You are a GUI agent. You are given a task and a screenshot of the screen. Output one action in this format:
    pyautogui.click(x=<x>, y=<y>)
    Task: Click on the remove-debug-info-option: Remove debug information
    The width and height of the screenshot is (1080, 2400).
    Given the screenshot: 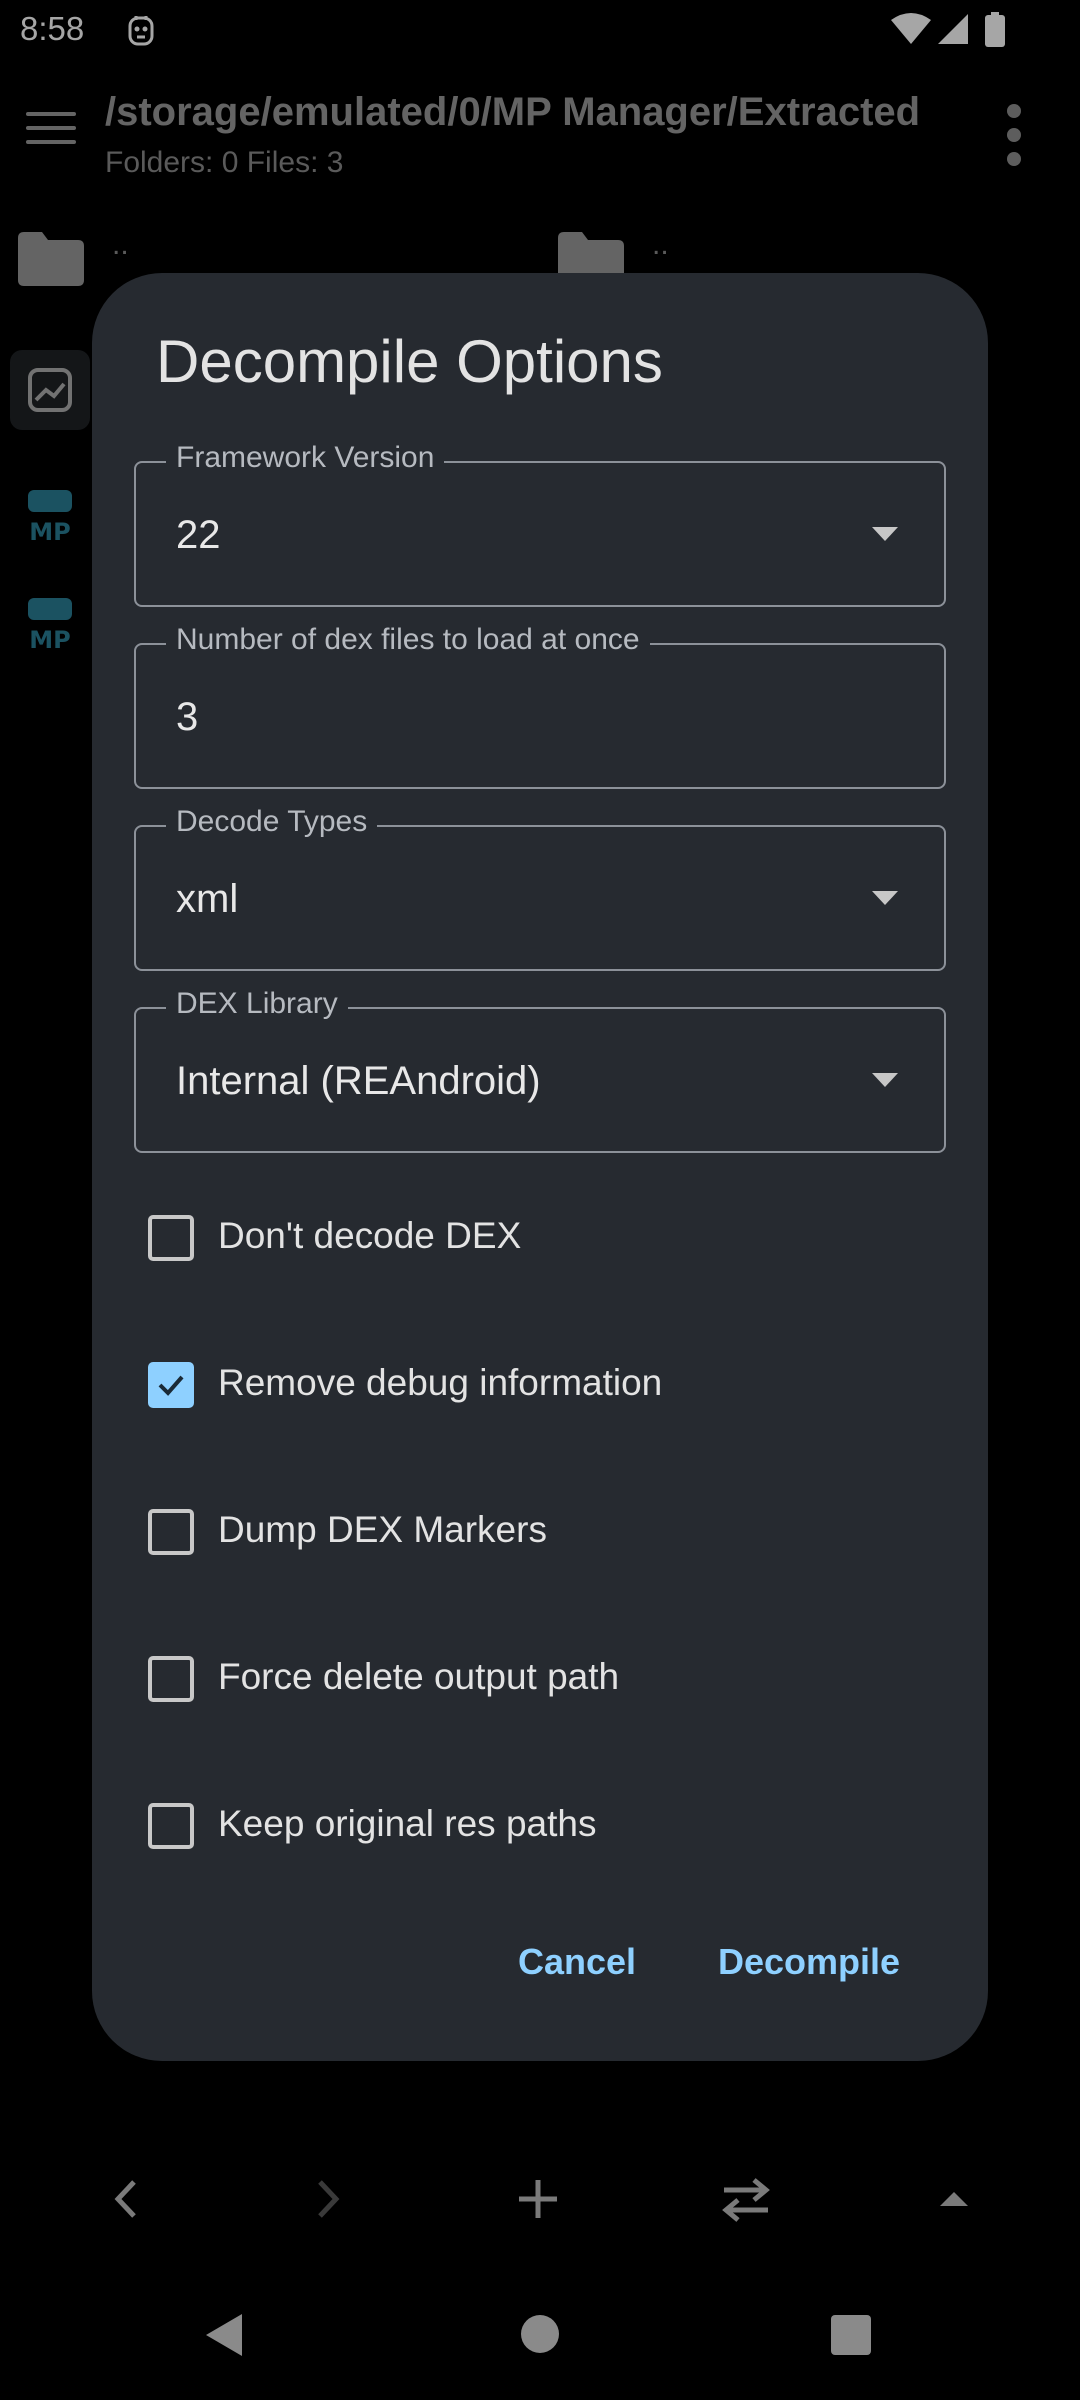 What is the action you would take?
    pyautogui.click(x=538, y=1384)
    